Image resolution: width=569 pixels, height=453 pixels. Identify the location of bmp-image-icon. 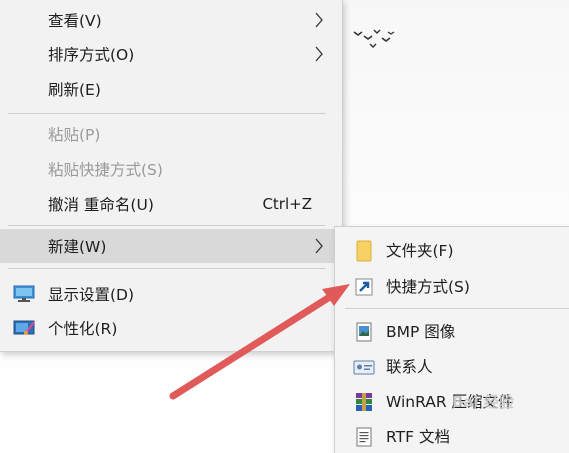
(364, 332).